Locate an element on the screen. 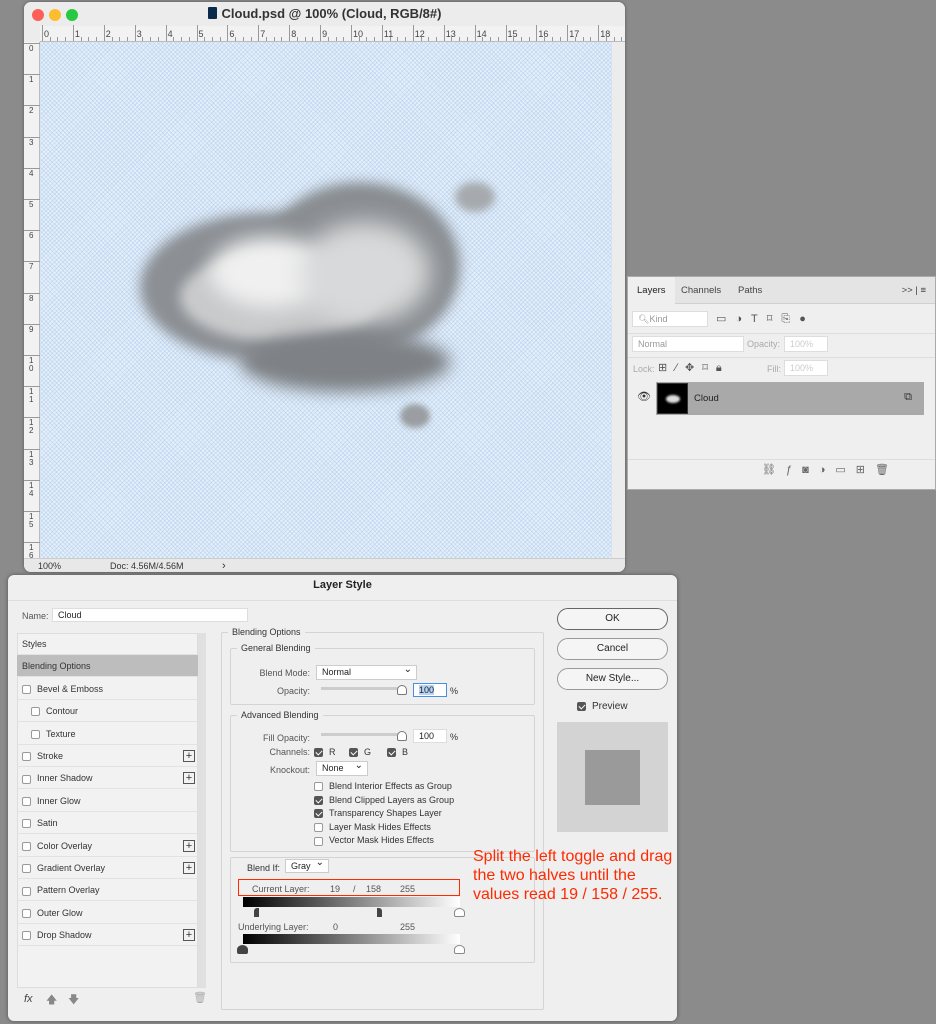  channel-g-checkbox: G is located at coordinates (360, 752).